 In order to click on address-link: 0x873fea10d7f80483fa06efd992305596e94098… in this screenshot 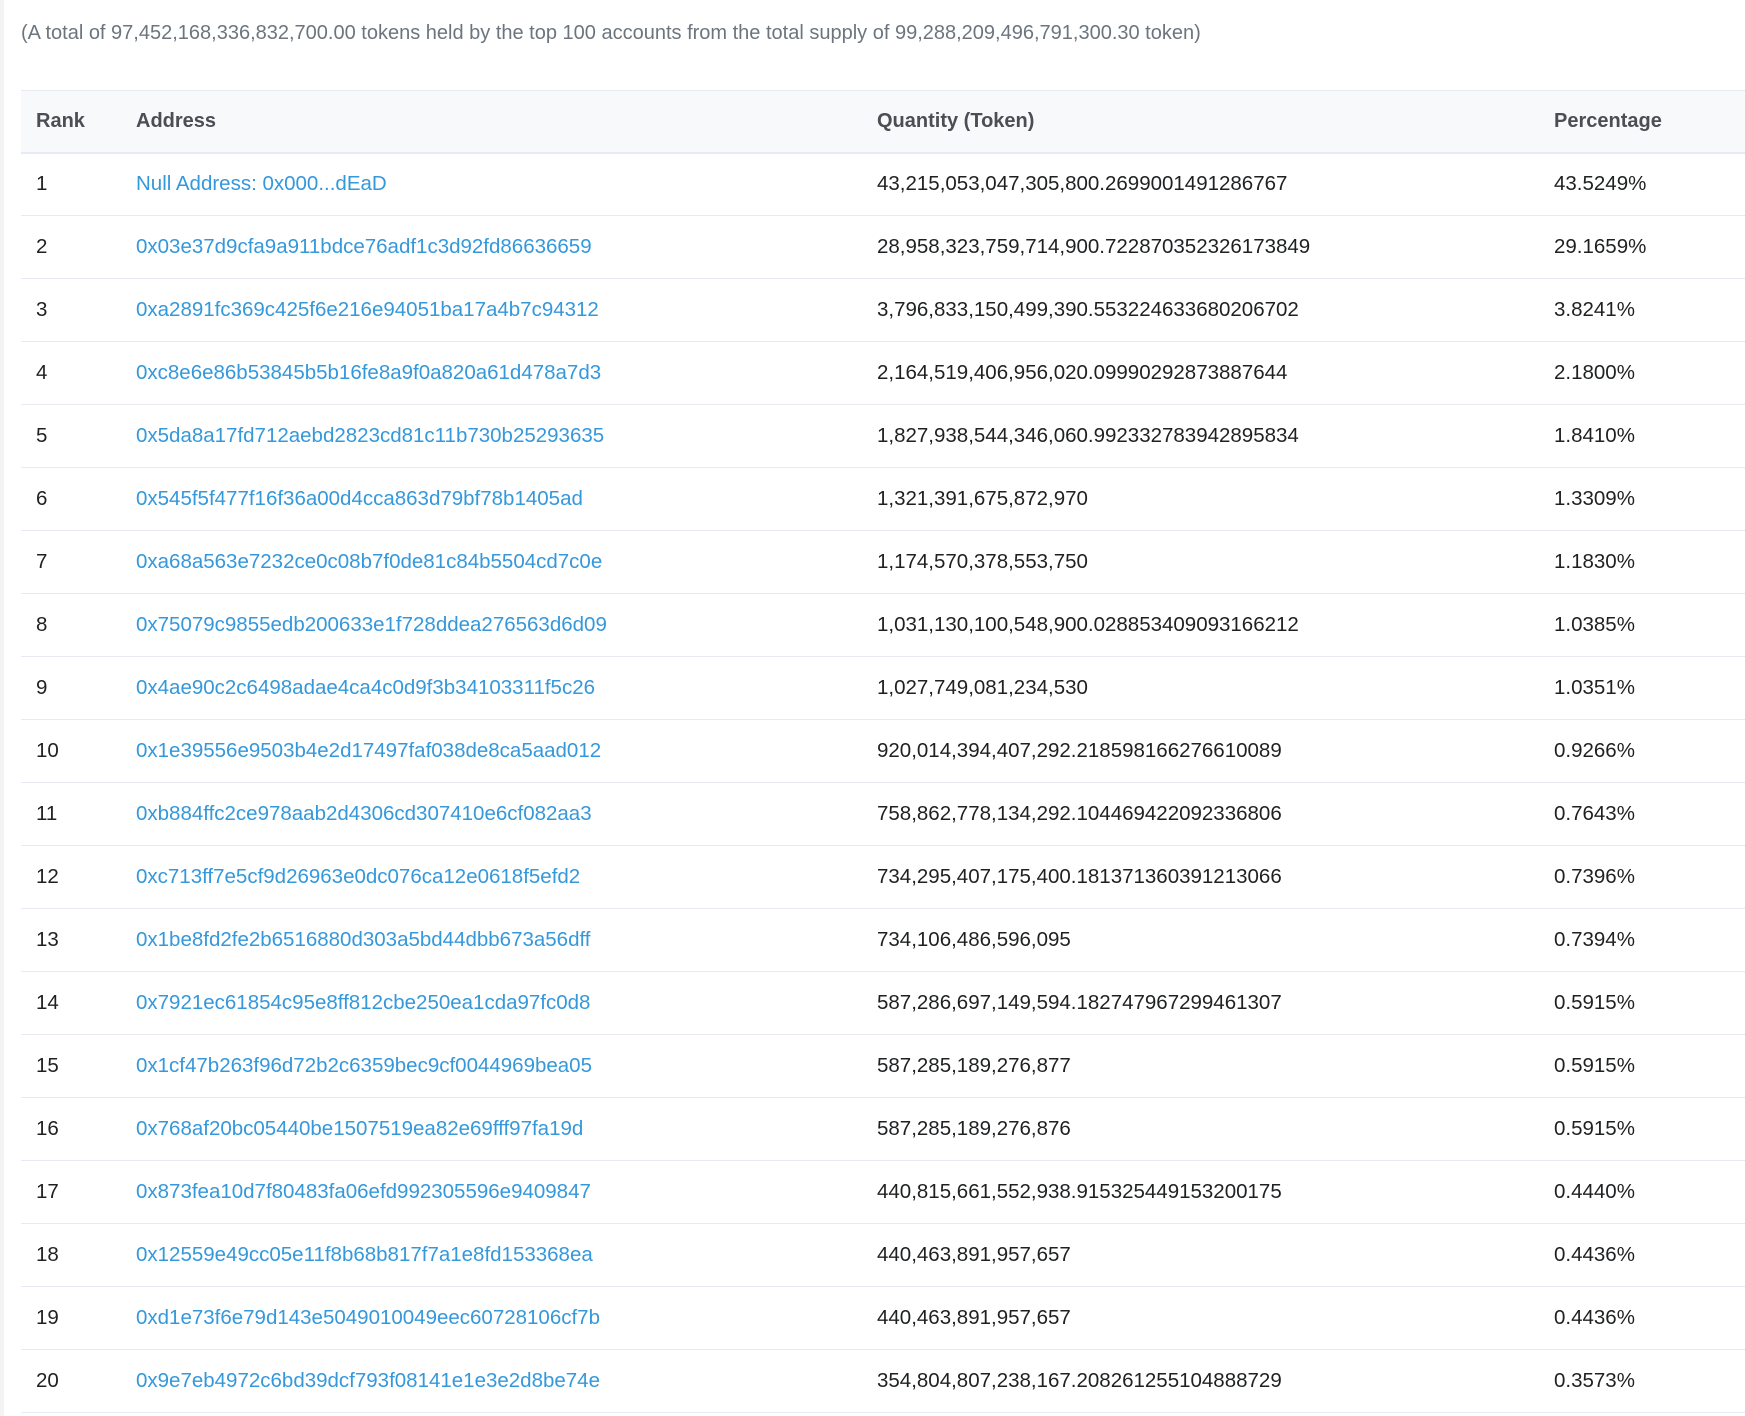, I will do `click(363, 1191)`.